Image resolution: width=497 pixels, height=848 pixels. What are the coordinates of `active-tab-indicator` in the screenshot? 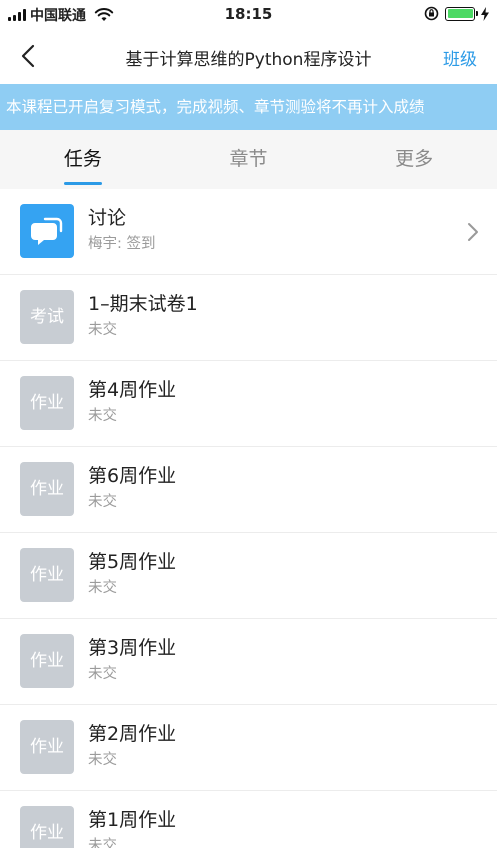 It's located at (82, 183).